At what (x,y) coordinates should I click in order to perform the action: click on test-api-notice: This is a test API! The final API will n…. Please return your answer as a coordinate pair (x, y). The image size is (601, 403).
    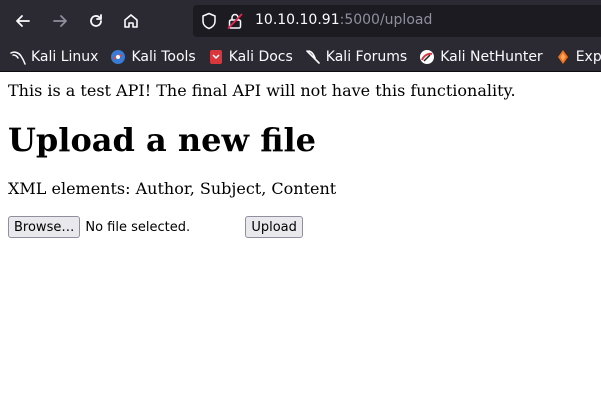
    Looking at the image, I should click on (262, 90).